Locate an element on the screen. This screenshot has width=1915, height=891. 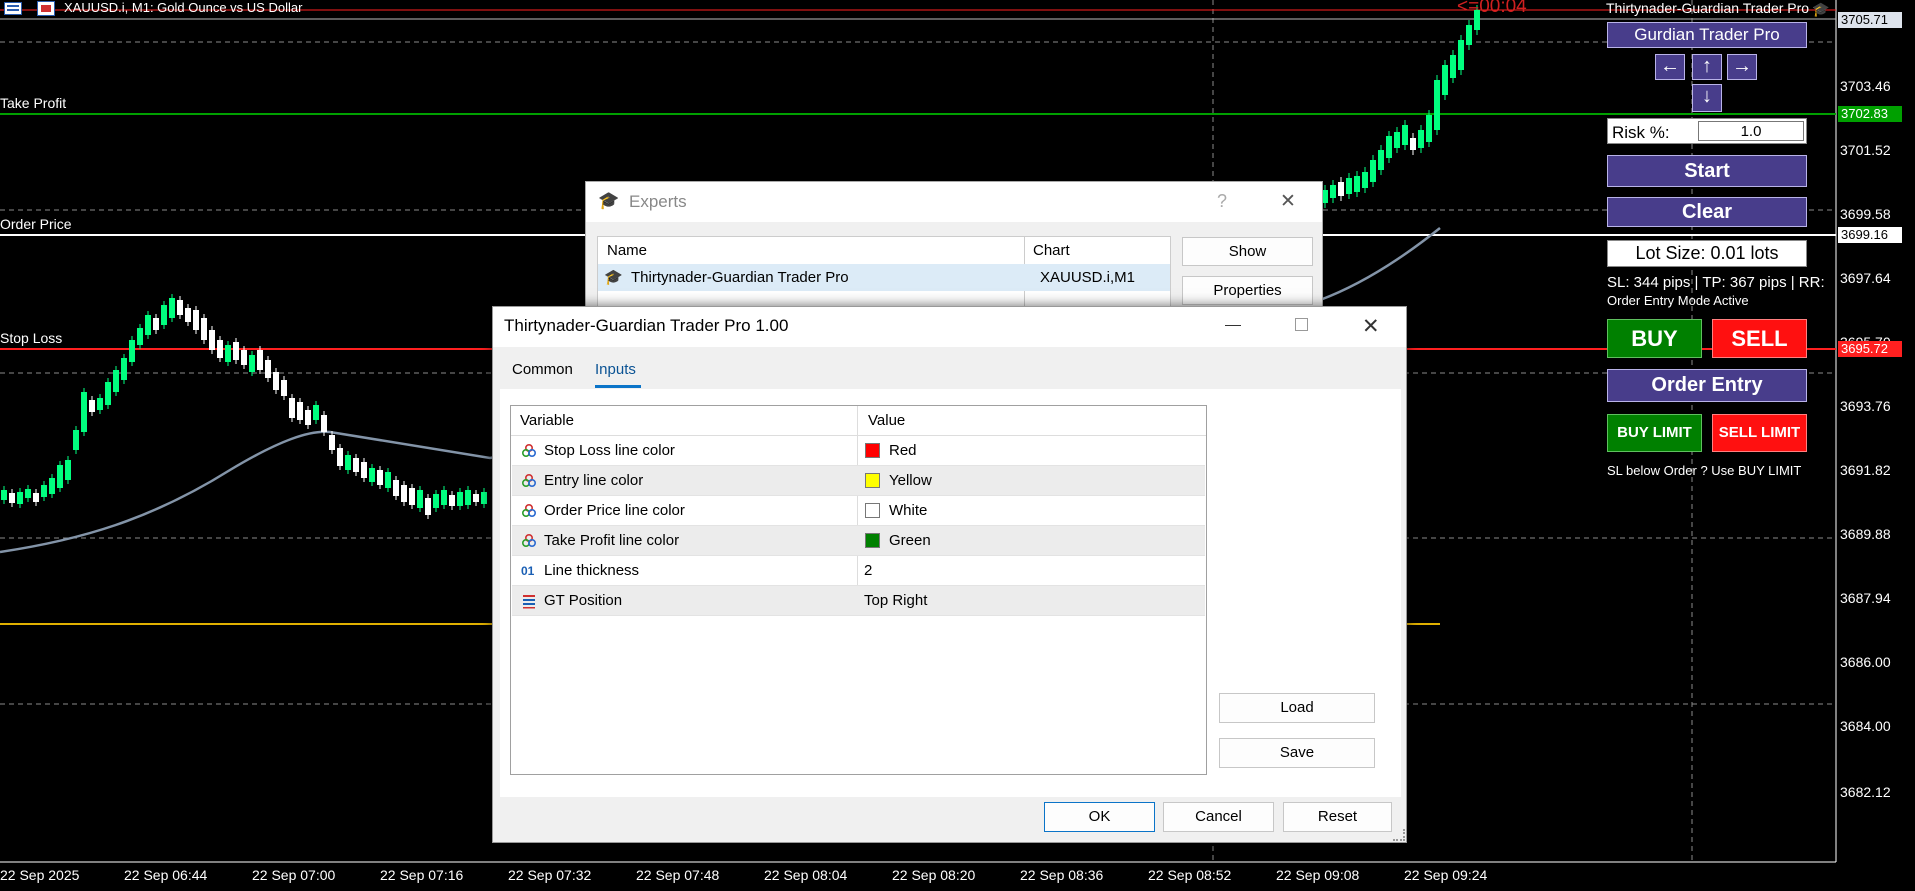
risk-box: Risk %: is located at coordinates (1707, 131).